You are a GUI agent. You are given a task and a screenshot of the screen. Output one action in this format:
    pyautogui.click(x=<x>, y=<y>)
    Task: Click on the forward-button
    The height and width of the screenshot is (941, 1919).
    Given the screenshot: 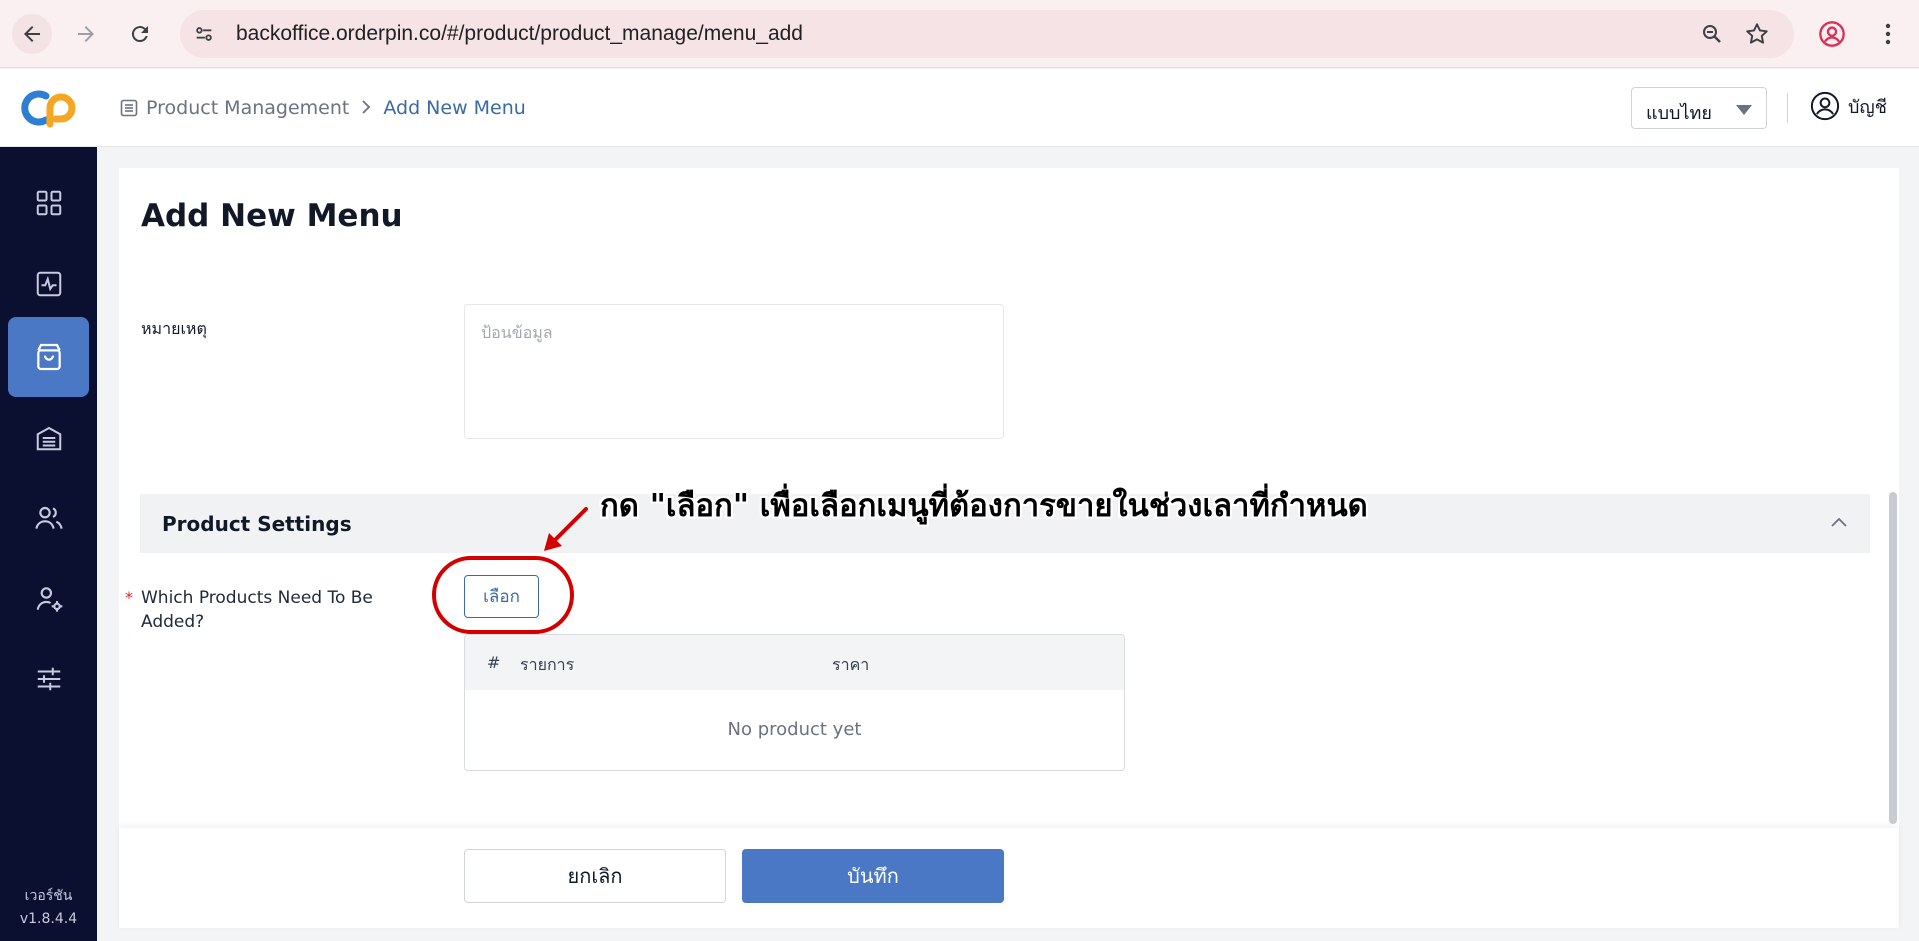 What is the action you would take?
    pyautogui.click(x=86, y=34)
    